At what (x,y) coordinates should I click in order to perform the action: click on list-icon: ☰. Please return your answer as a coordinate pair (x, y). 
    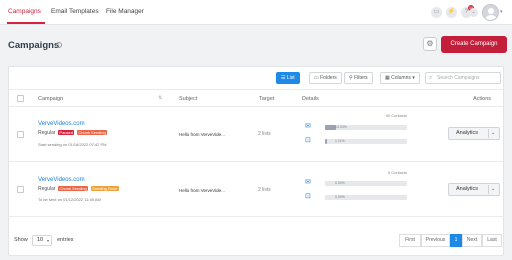
    Looking at the image, I should click on (283, 78).